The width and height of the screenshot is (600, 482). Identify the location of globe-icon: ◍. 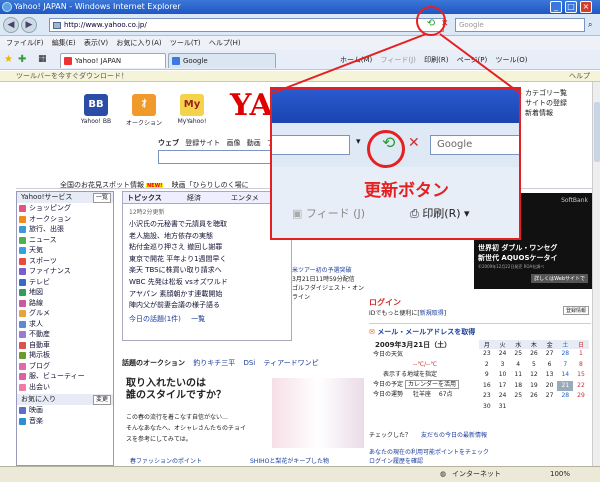
(443, 474).